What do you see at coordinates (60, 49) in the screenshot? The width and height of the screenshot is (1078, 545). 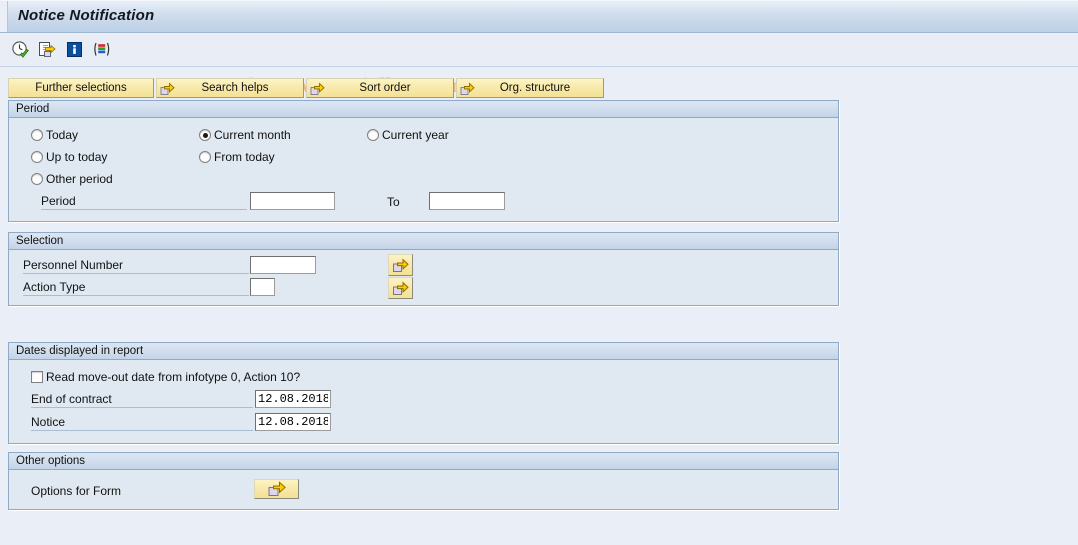 I see `toolbar-icon-group` at bounding box center [60, 49].